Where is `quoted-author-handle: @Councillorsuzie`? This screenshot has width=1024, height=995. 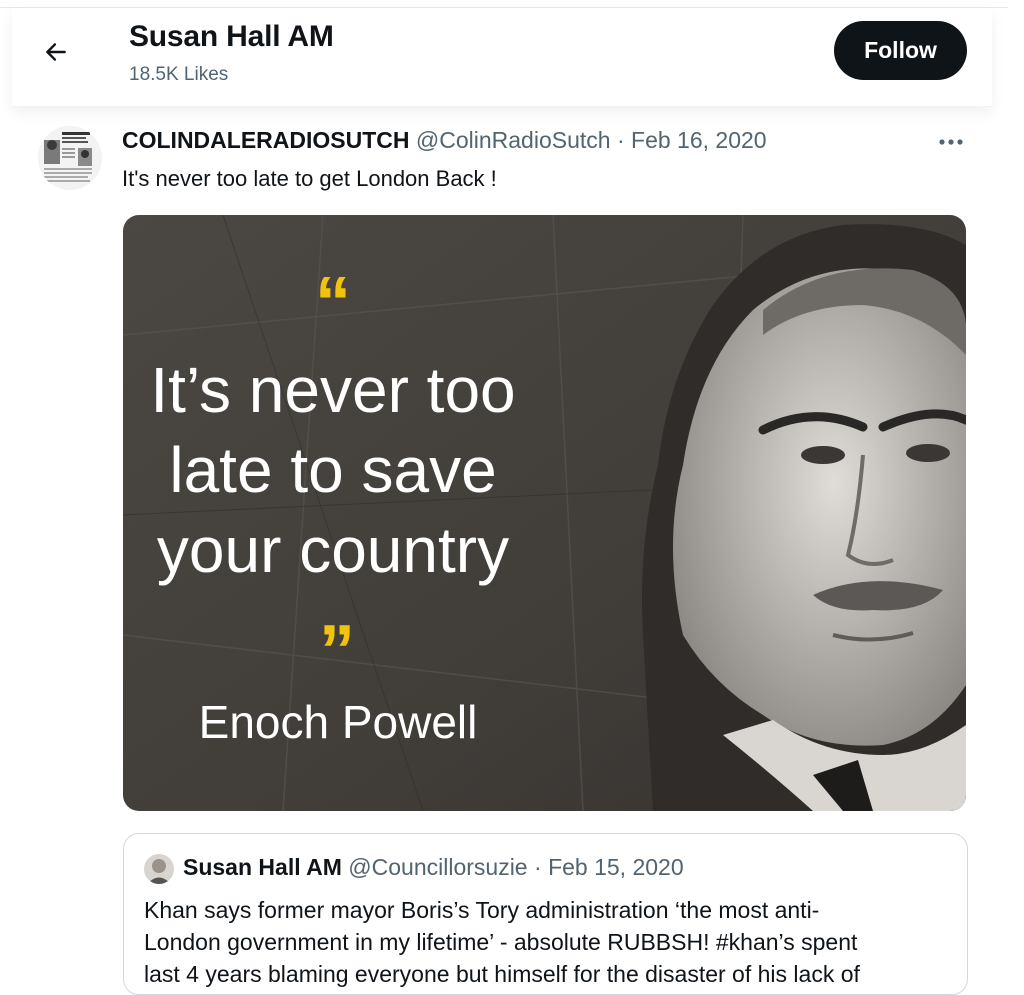
quoted-author-handle: @Councillorsuzie is located at coordinates (438, 867).